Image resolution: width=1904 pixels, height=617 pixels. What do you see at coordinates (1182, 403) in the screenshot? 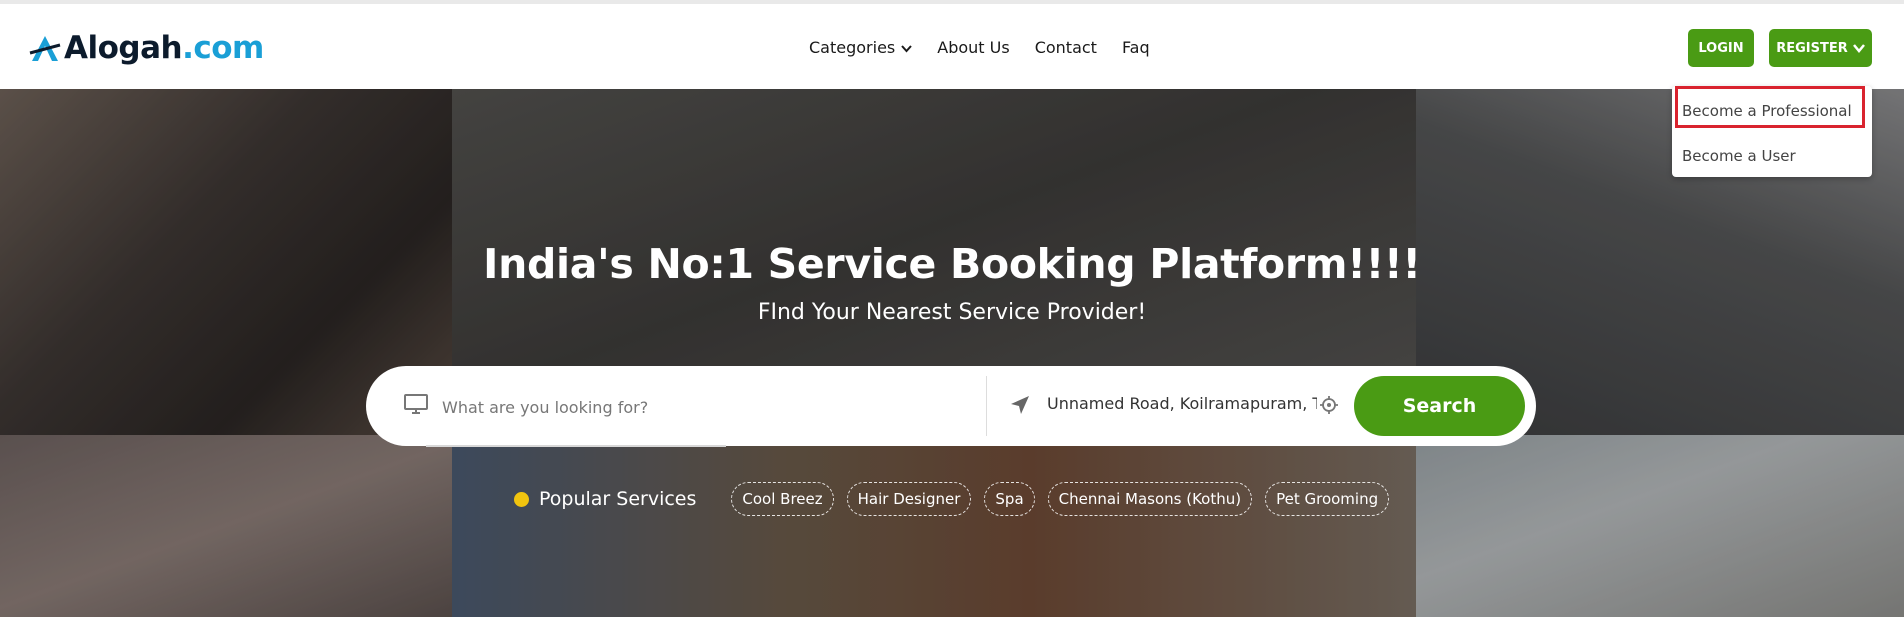
I see `location-field: Unnamed Road, Koilramapuram, Ta` at bounding box center [1182, 403].